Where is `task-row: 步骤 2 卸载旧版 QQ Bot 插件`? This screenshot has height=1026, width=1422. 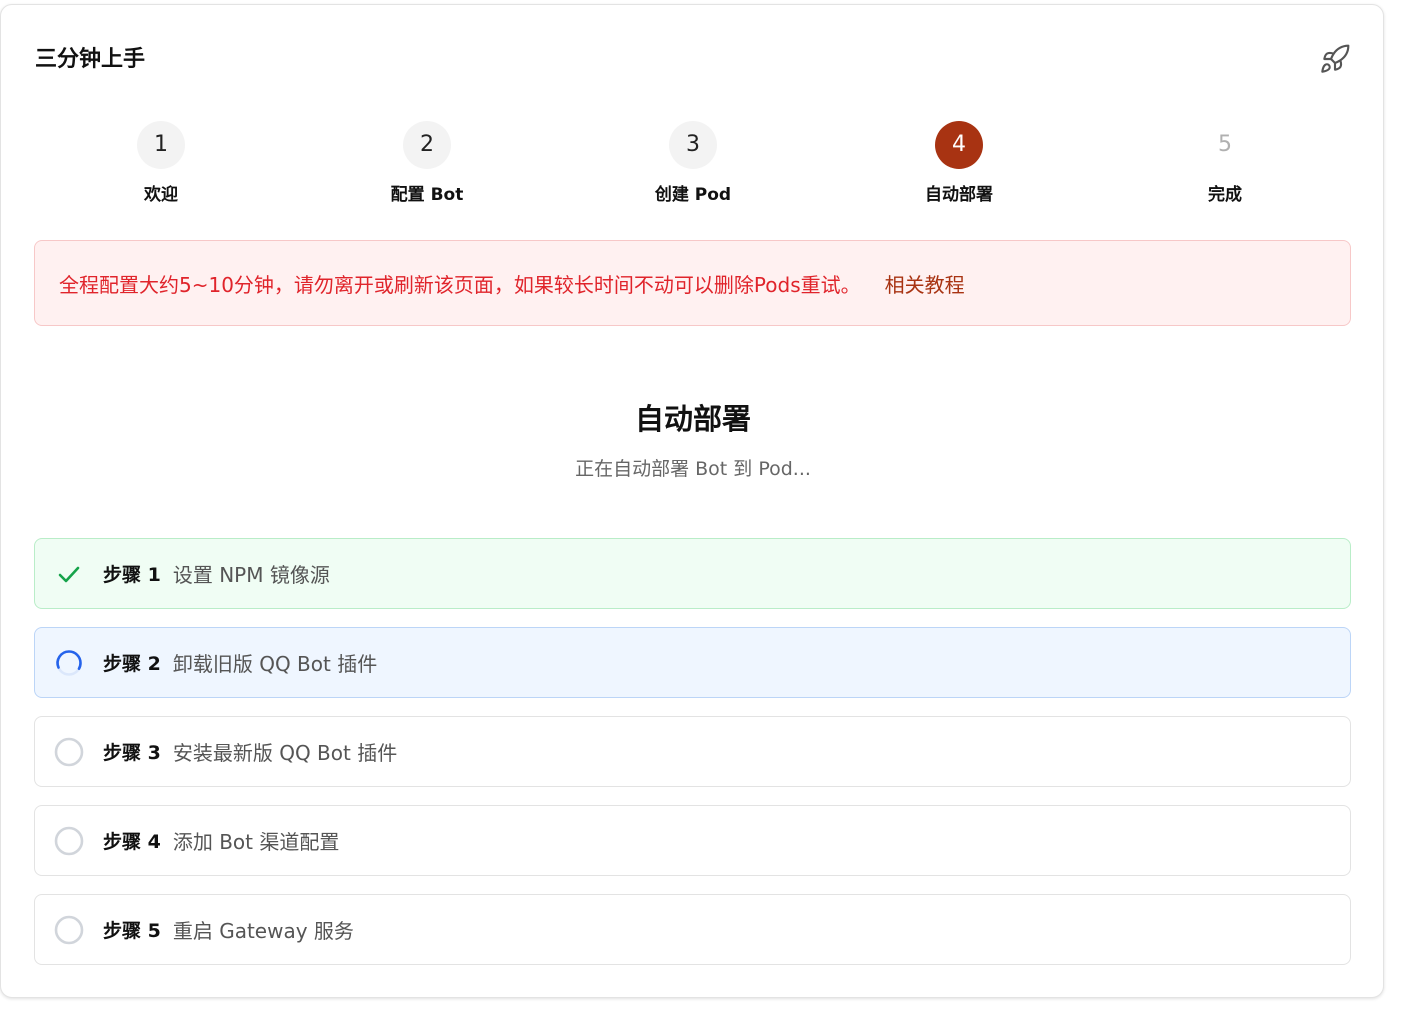 task-row: 步骤 2 卸载旧版 QQ Bot 插件 is located at coordinates (692, 662).